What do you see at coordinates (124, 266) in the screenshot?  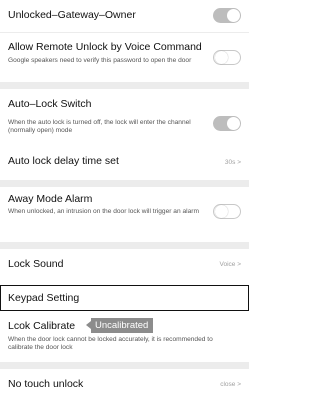 I see `setting-row-lock-sound: Lock Sound Voice >` at bounding box center [124, 266].